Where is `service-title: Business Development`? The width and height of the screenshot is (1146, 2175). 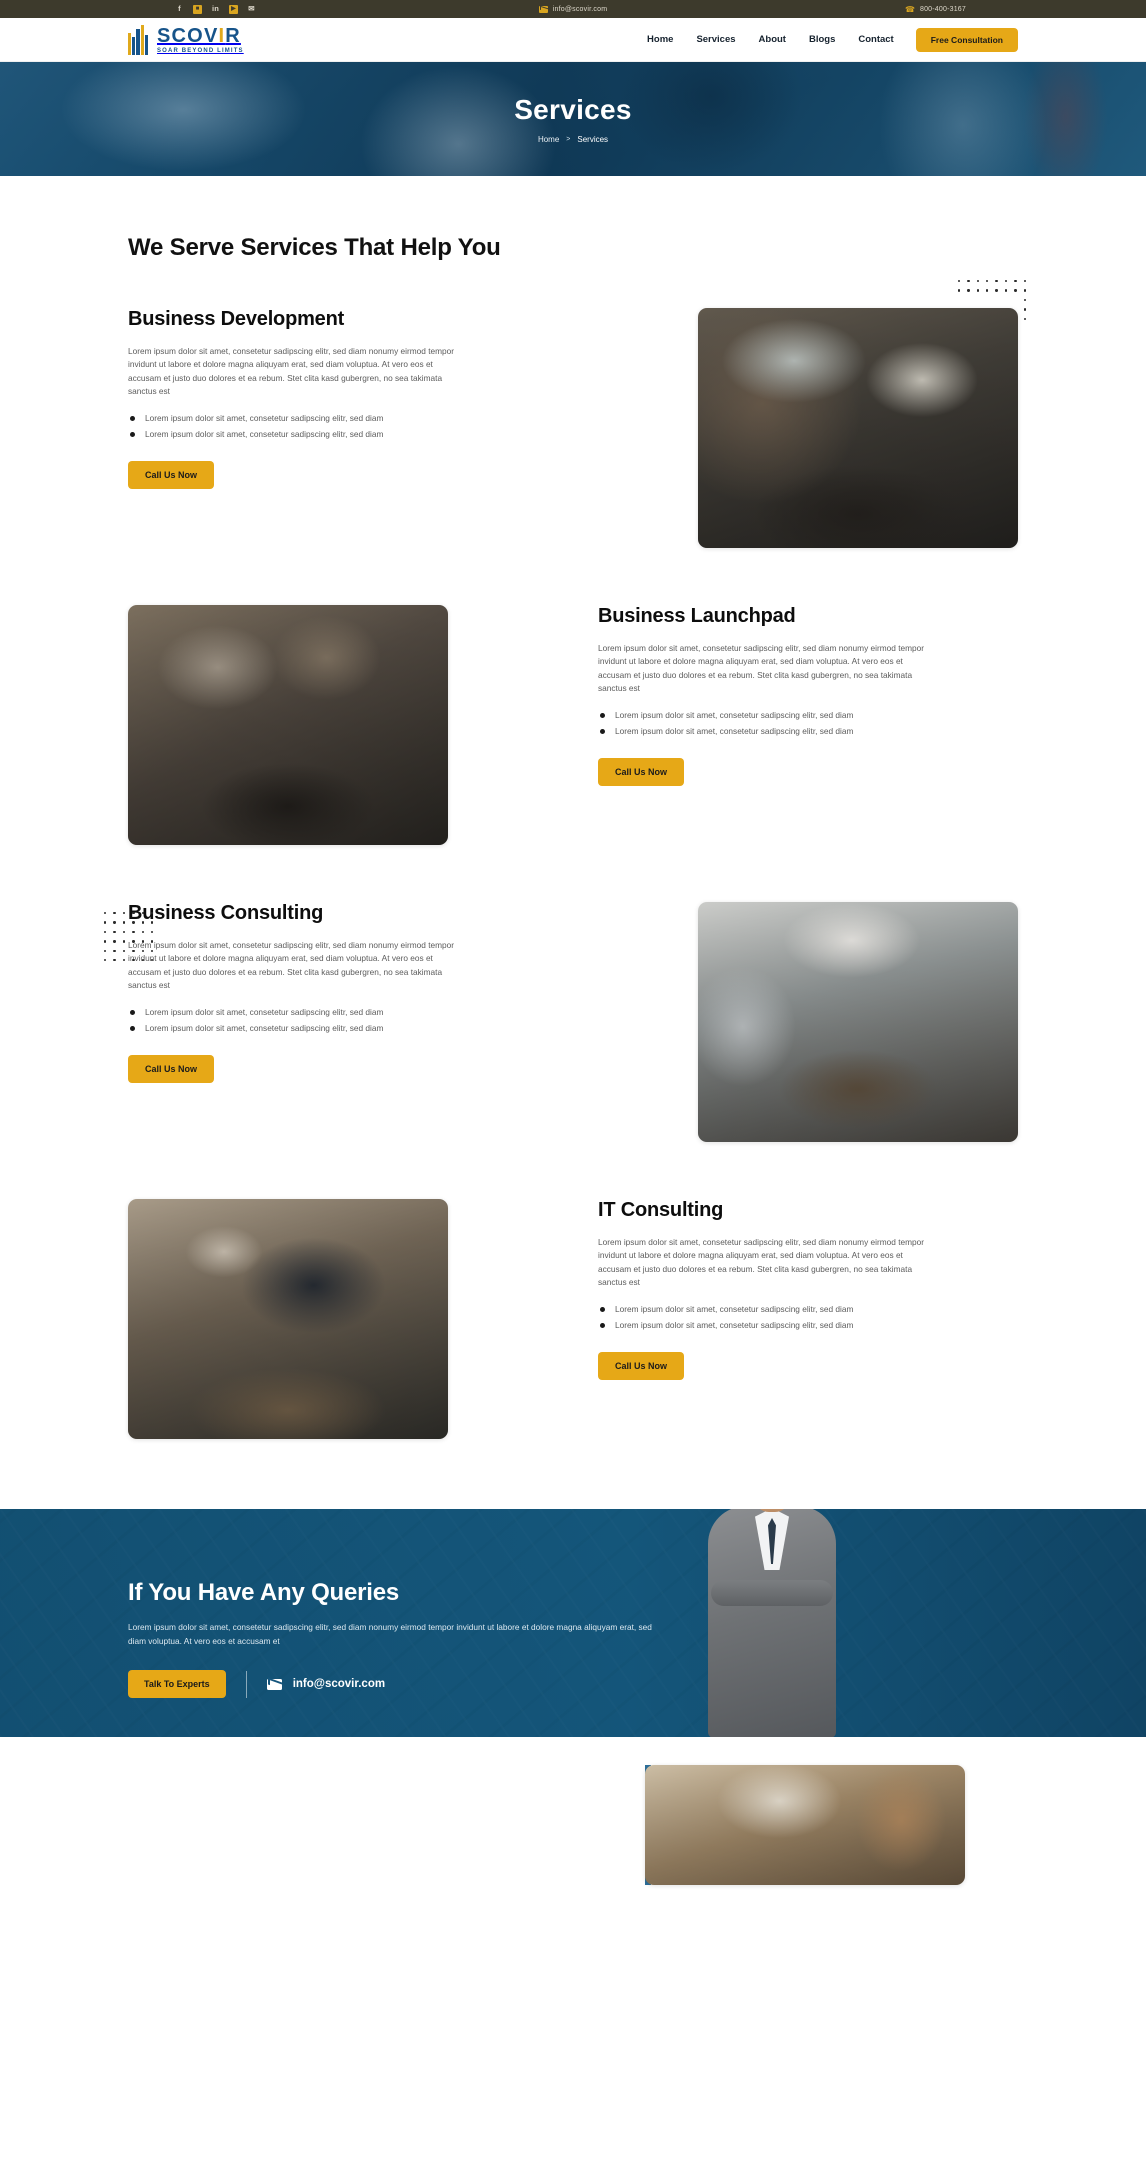
service-title: Business Development is located at coordinates (236, 319).